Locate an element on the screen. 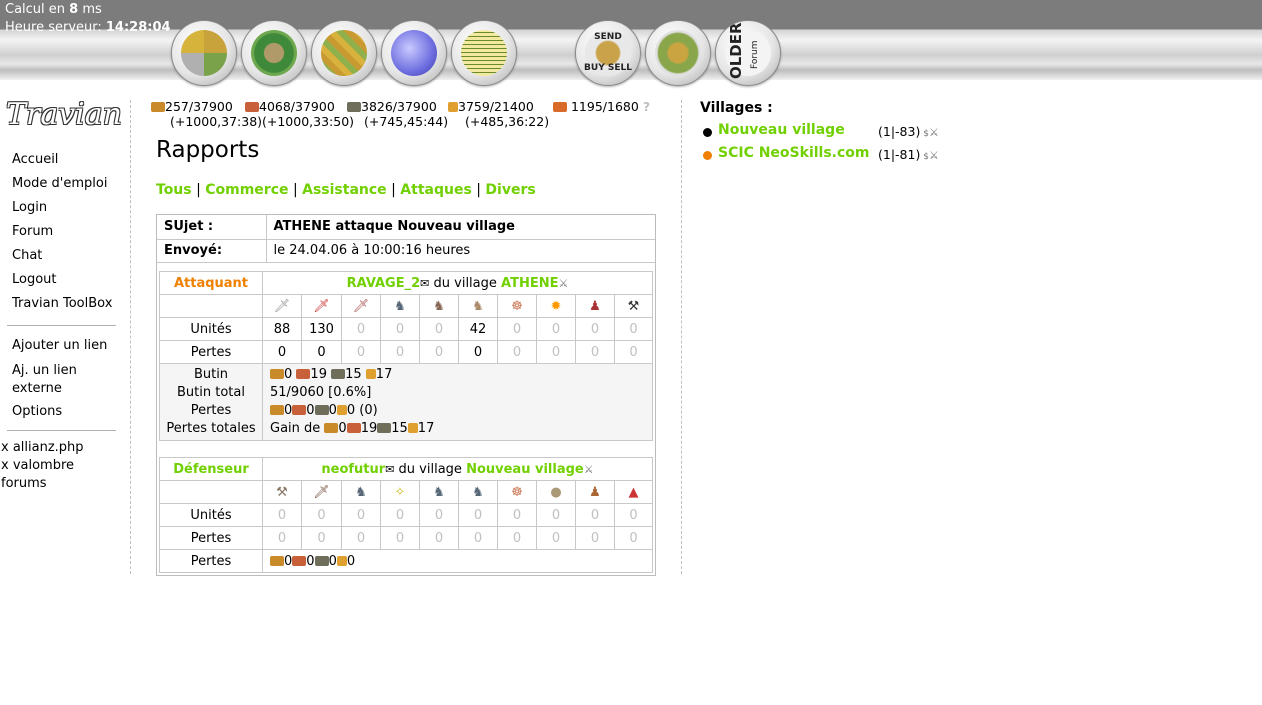 The height and width of the screenshot is (705, 1262). bounty-labels: Butin Butin total Pertes Pertes totales is located at coordinates (211, 402).